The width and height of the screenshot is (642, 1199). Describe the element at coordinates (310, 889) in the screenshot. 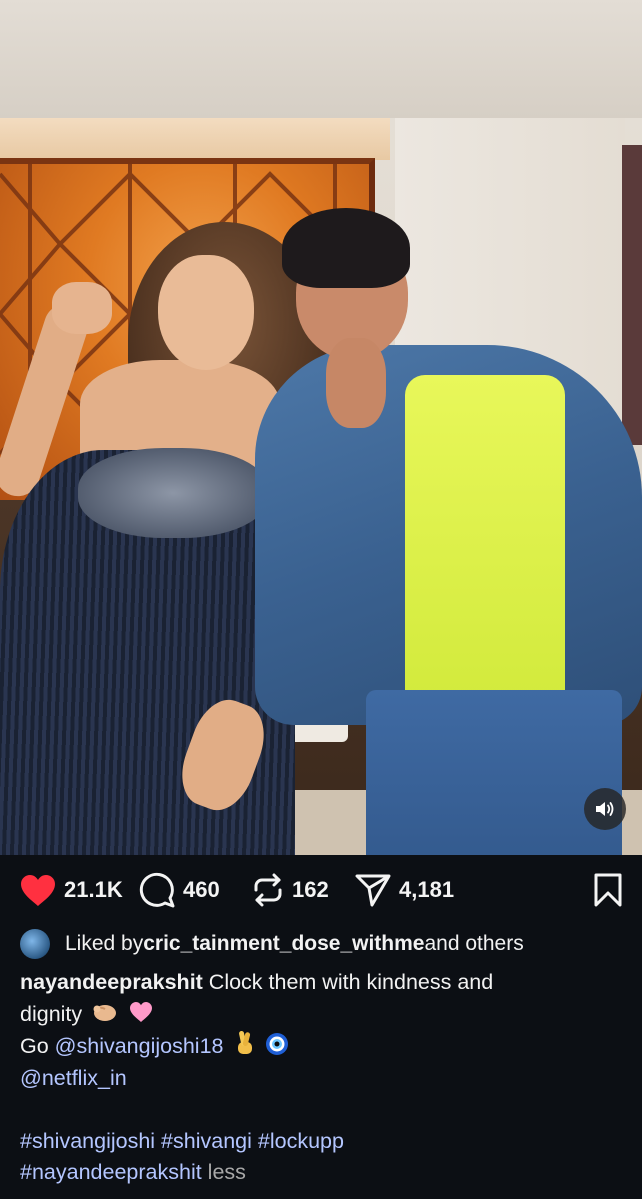

I see `repost-count: 162` at that location.